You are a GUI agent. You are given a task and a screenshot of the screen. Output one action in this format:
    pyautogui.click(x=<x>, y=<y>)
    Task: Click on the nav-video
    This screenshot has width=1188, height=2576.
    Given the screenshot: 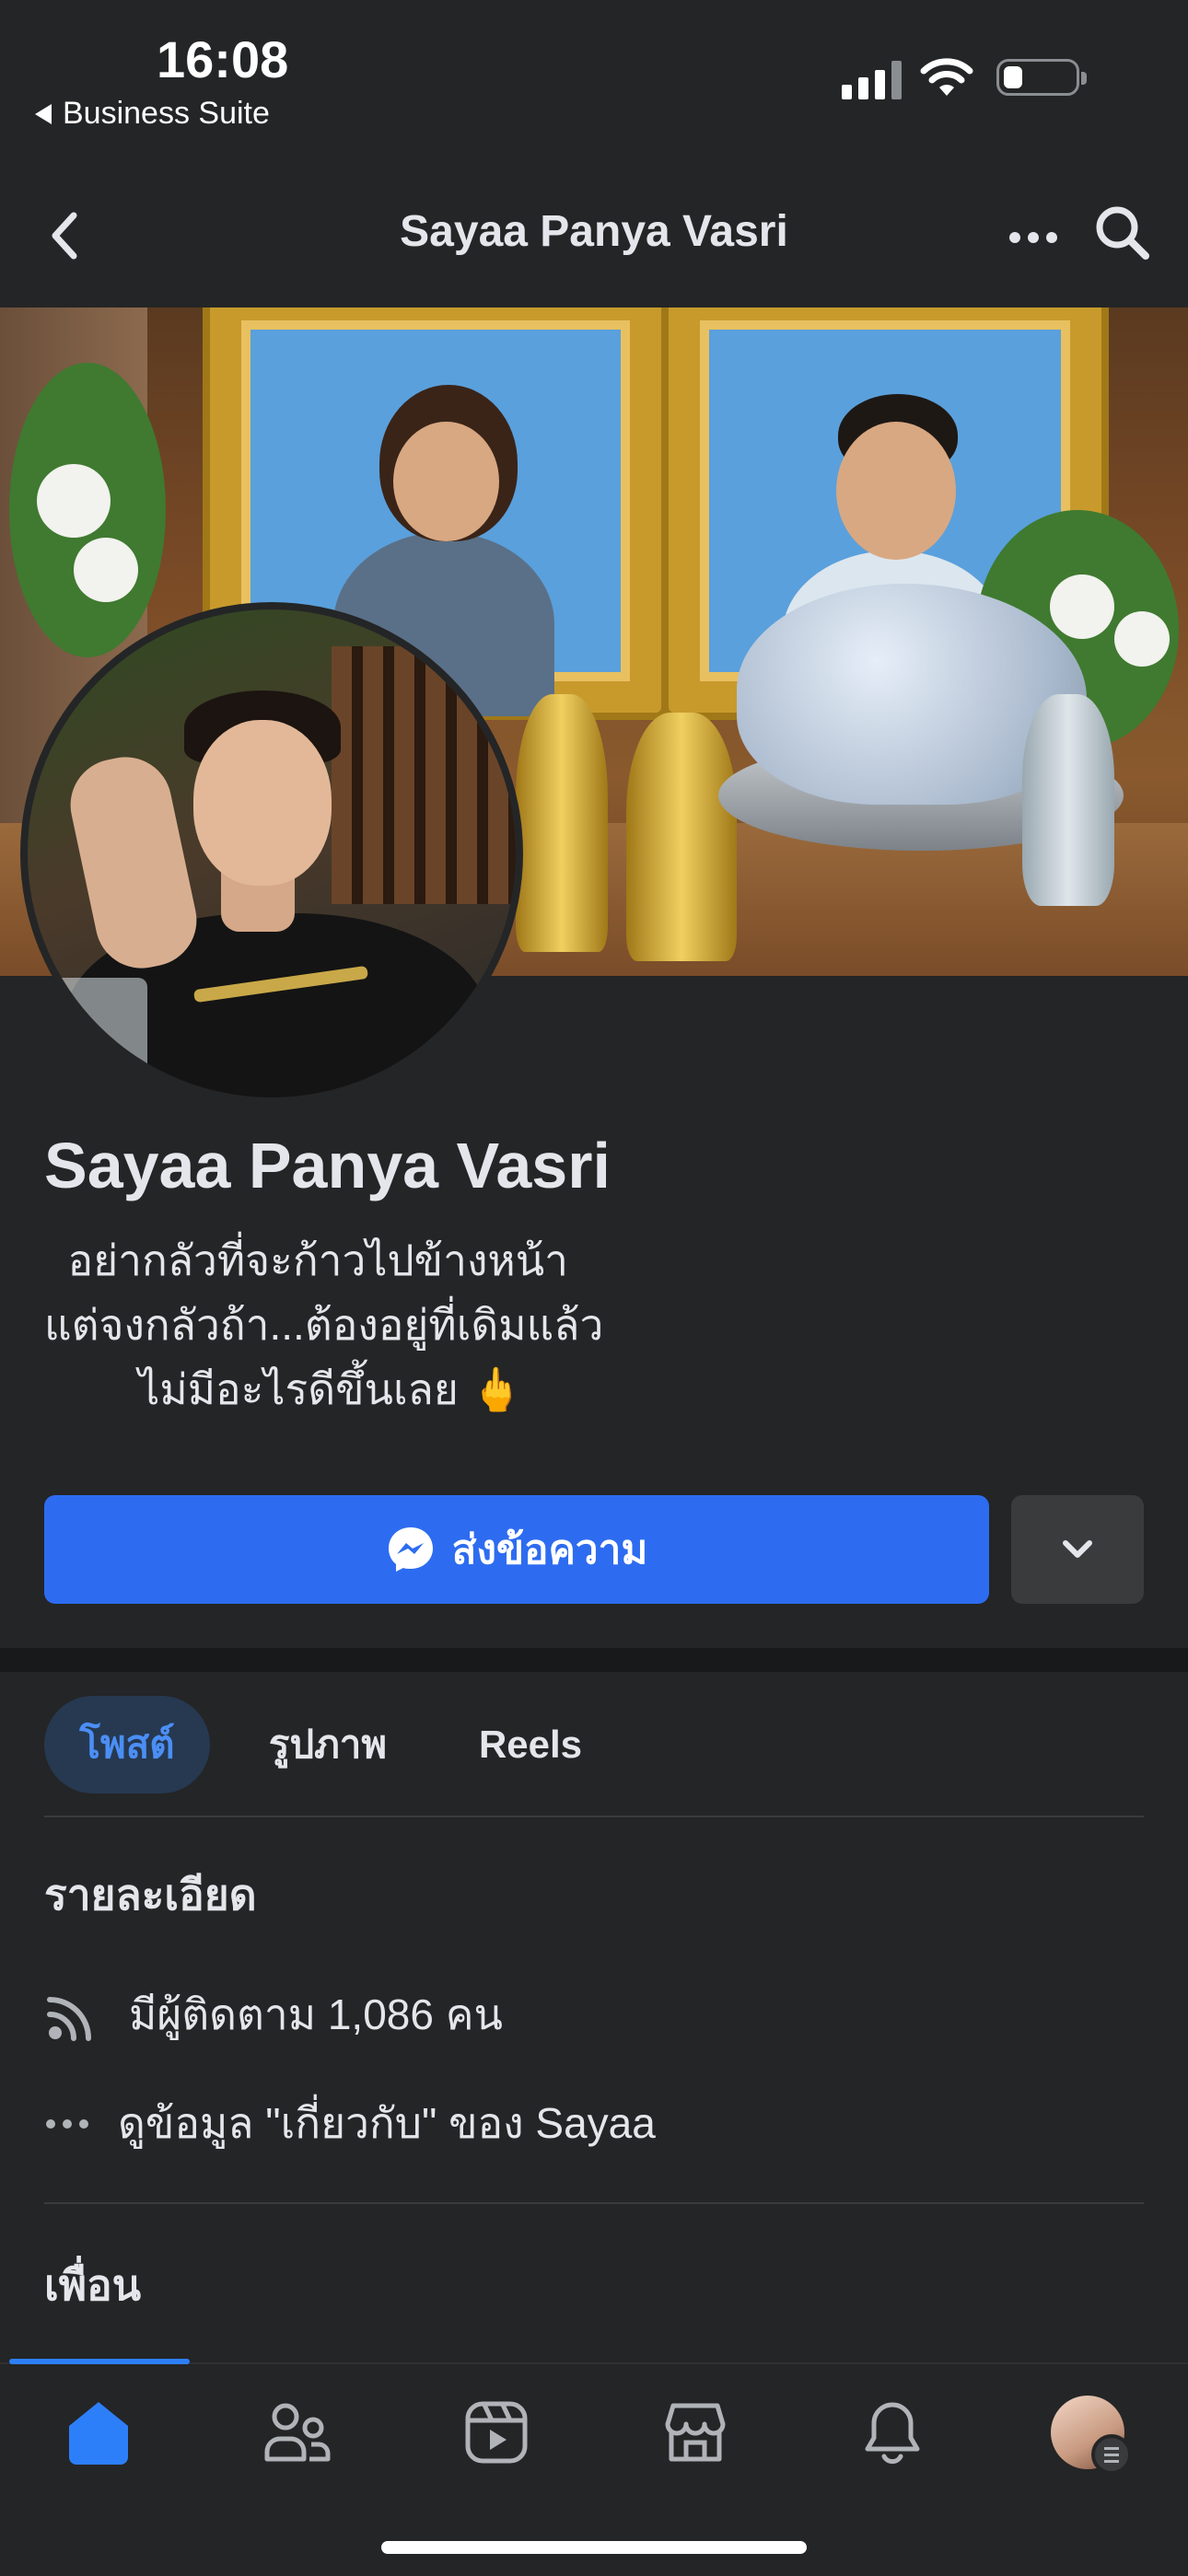 What is the action you would take?
    pyautogui.click(x=496, y=2432)
    